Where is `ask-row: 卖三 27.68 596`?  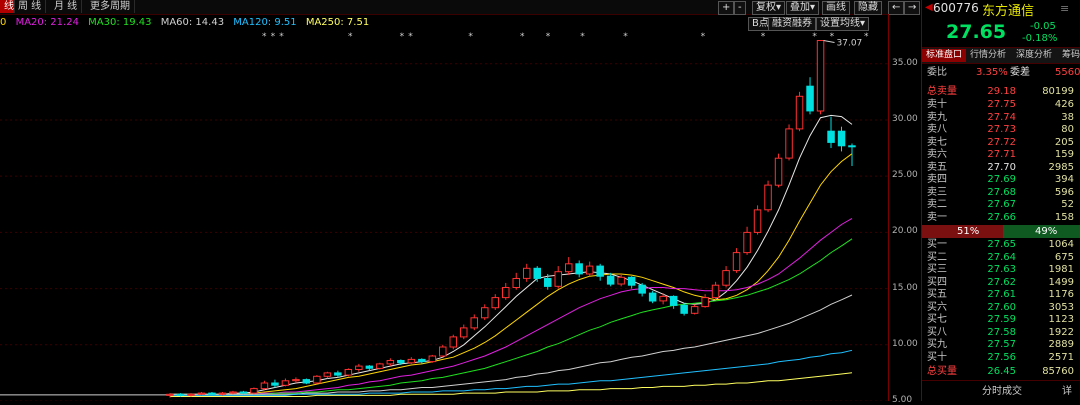
ask-row: 卖三 27.68 596 is located at coordinates (1001, 193).